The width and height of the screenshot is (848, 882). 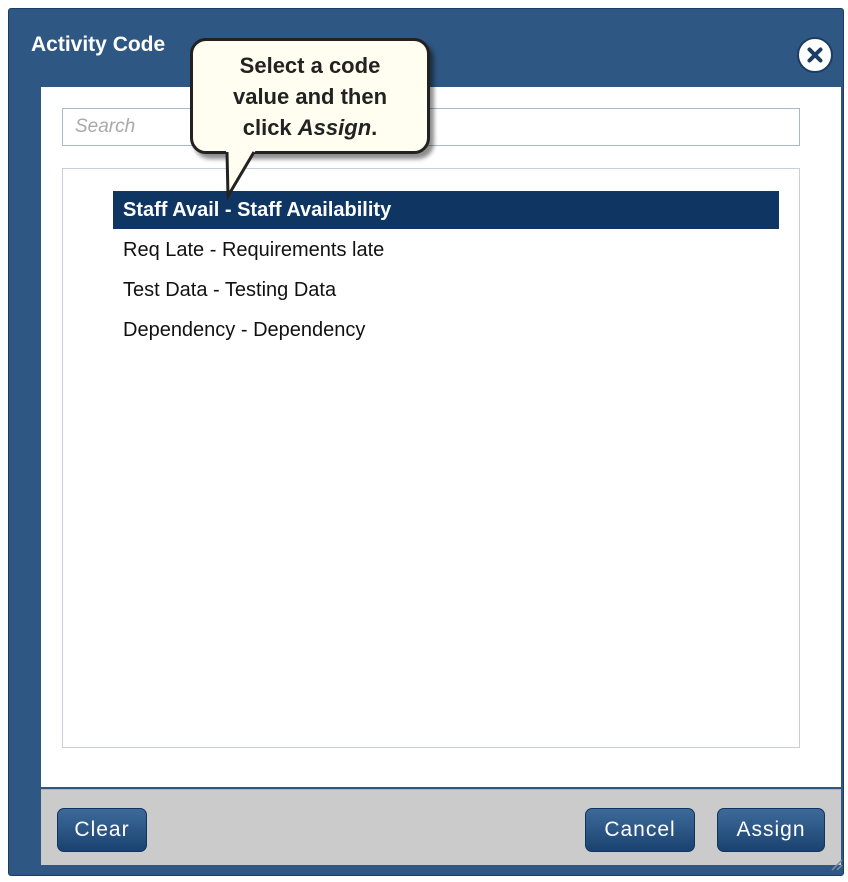 I want to click on callout-pointer-icon, so click(x=240, y=175).